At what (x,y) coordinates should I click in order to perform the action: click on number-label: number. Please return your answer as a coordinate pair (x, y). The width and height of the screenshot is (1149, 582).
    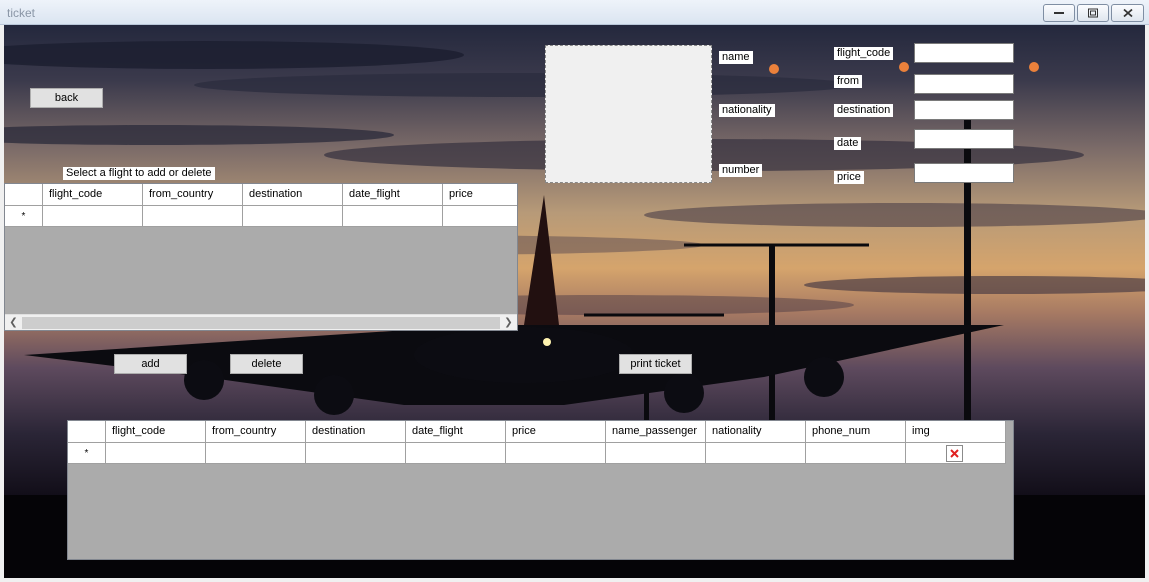
    Looking at the image, I should click on (741, 170).